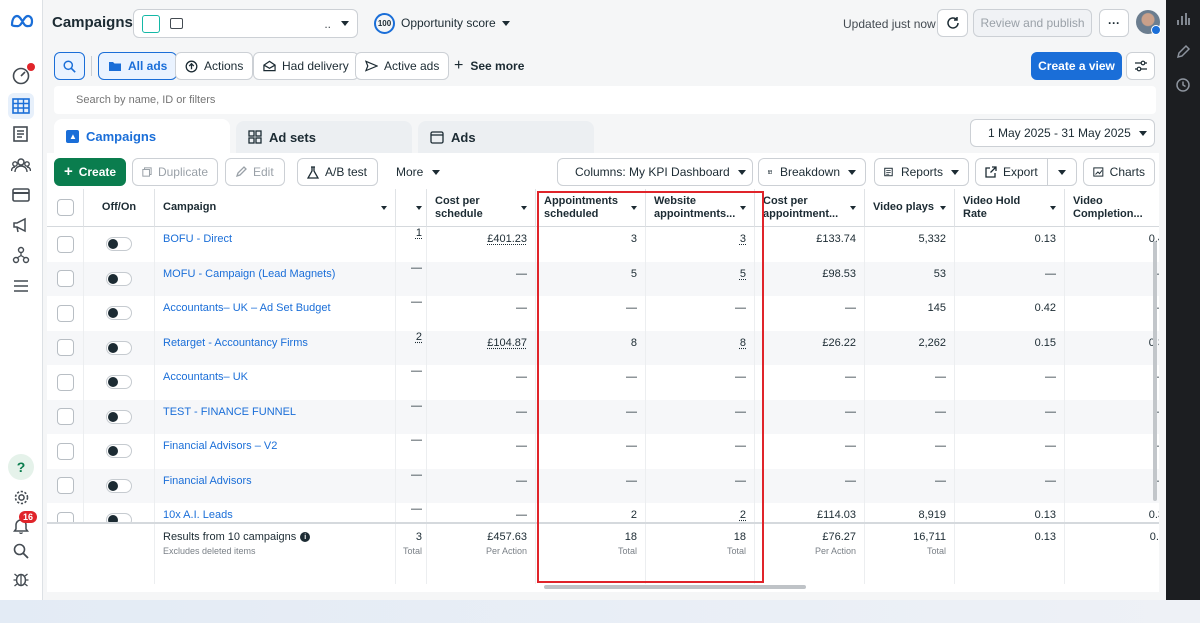  I want to click on edit-pencil-icon, so click(1183, 52).